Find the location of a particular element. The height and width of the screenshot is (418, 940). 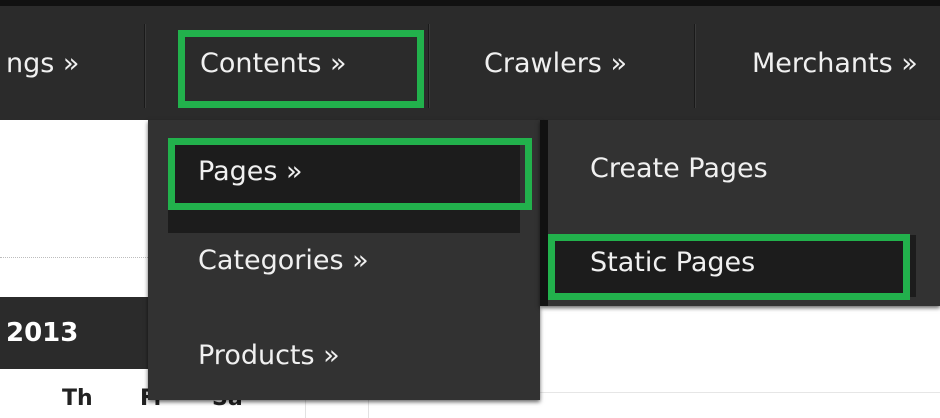

menu-item-categories: Categories » is located at coordinates (283, 260).